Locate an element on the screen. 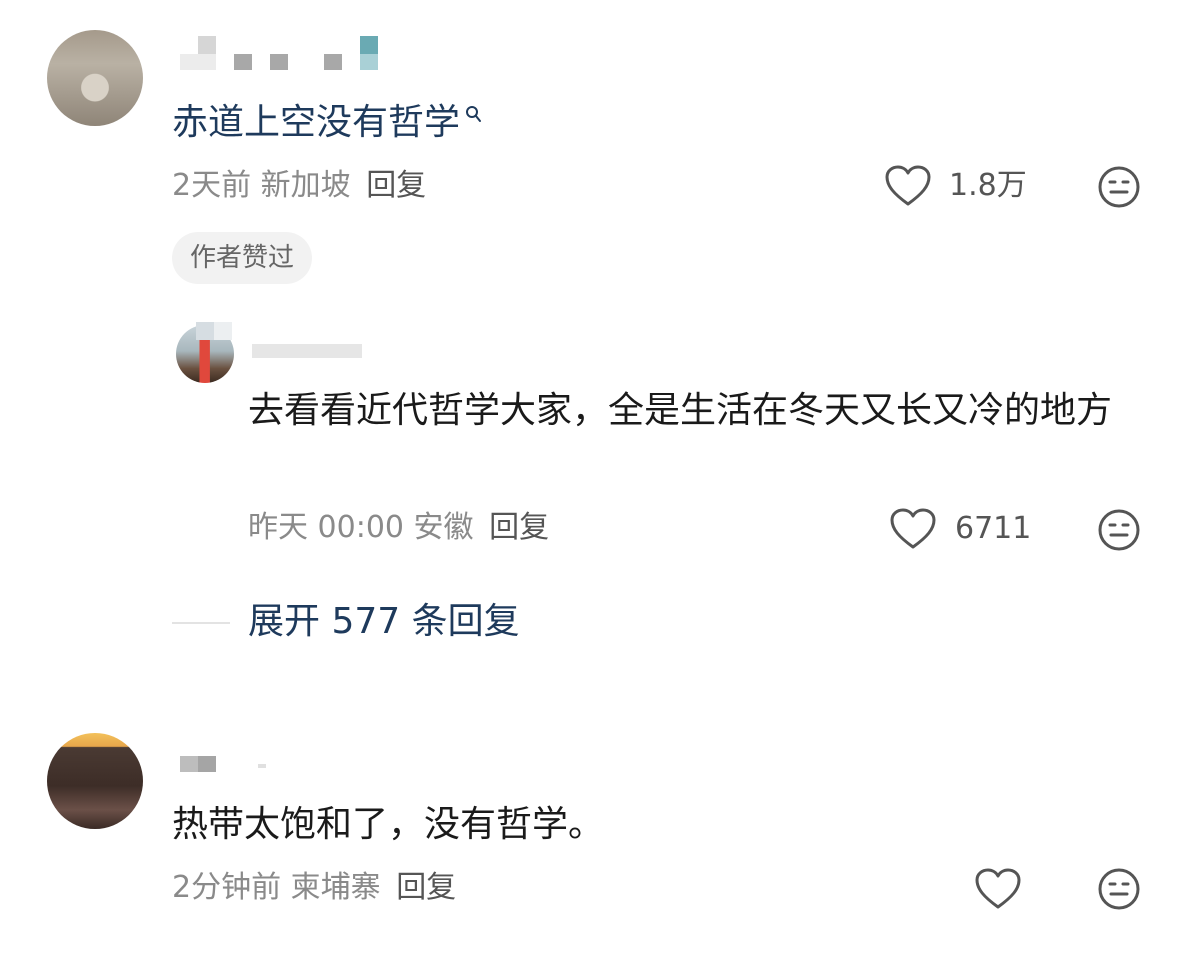 The image size is (1200, 960). comment-location: 柬埔寨 is located at coordinates (335, 887).